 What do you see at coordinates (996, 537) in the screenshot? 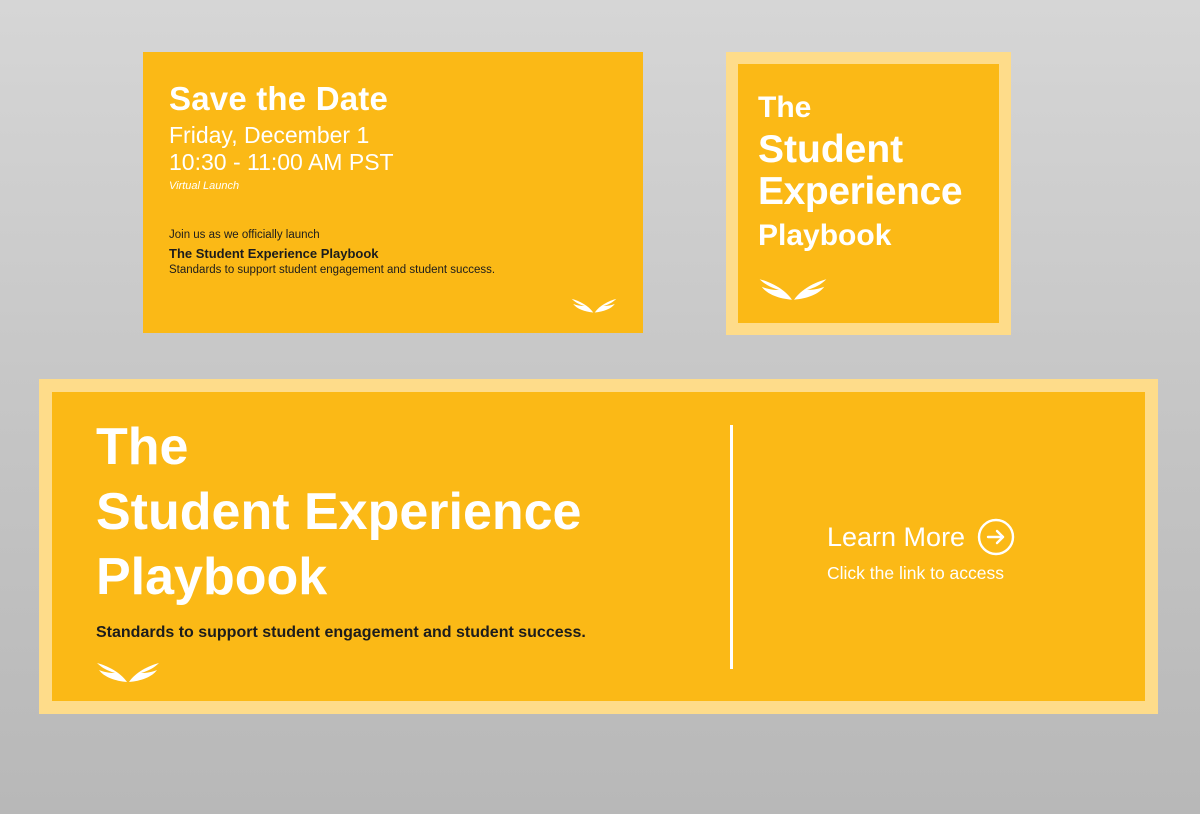
I see `arrow-right-circle-icon` at bounding box center [996, 537].